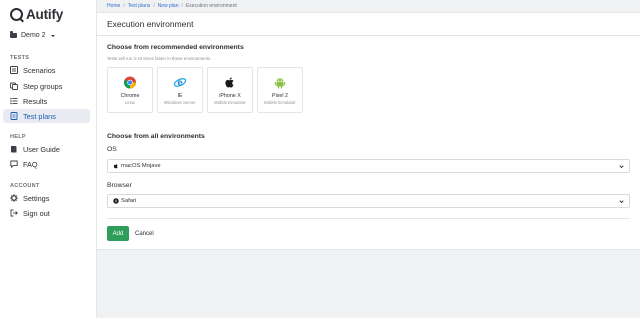 The height and width of the screenshot is (318, 640). I want to click on section-label-help: HELP, so click(18, 137).